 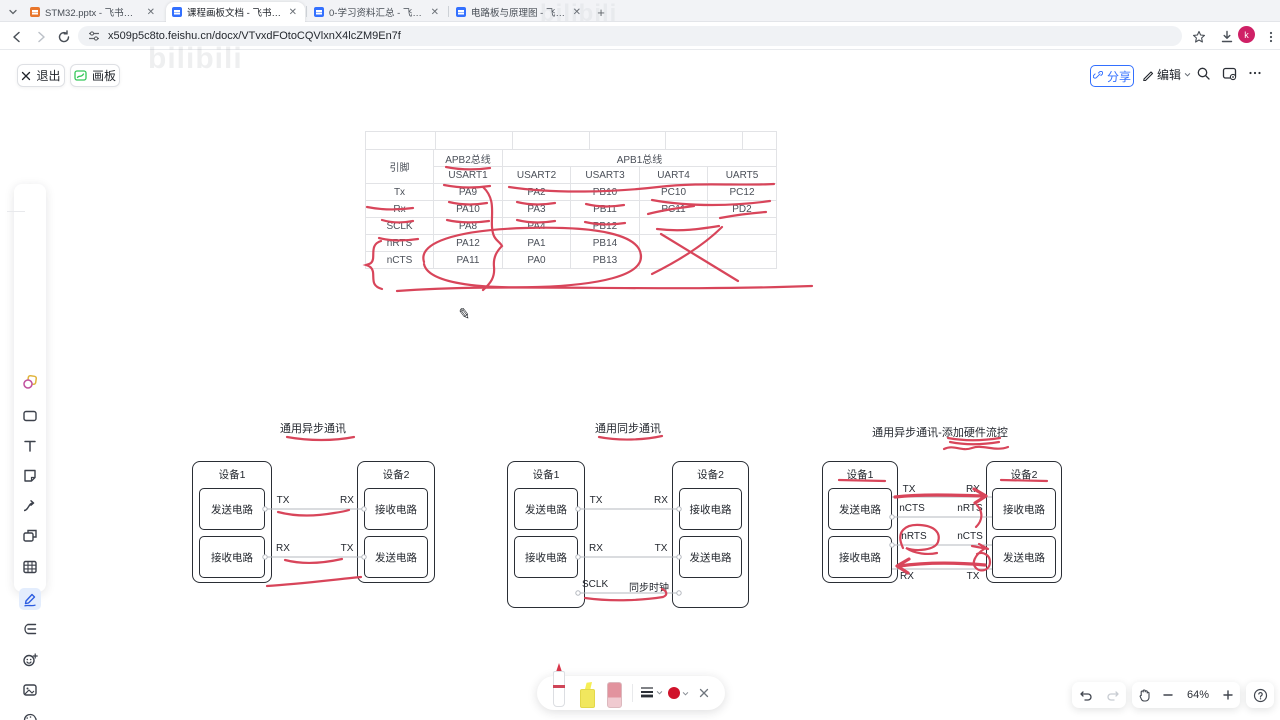 I want to click on help-icon, so click(x=1260, y=695).